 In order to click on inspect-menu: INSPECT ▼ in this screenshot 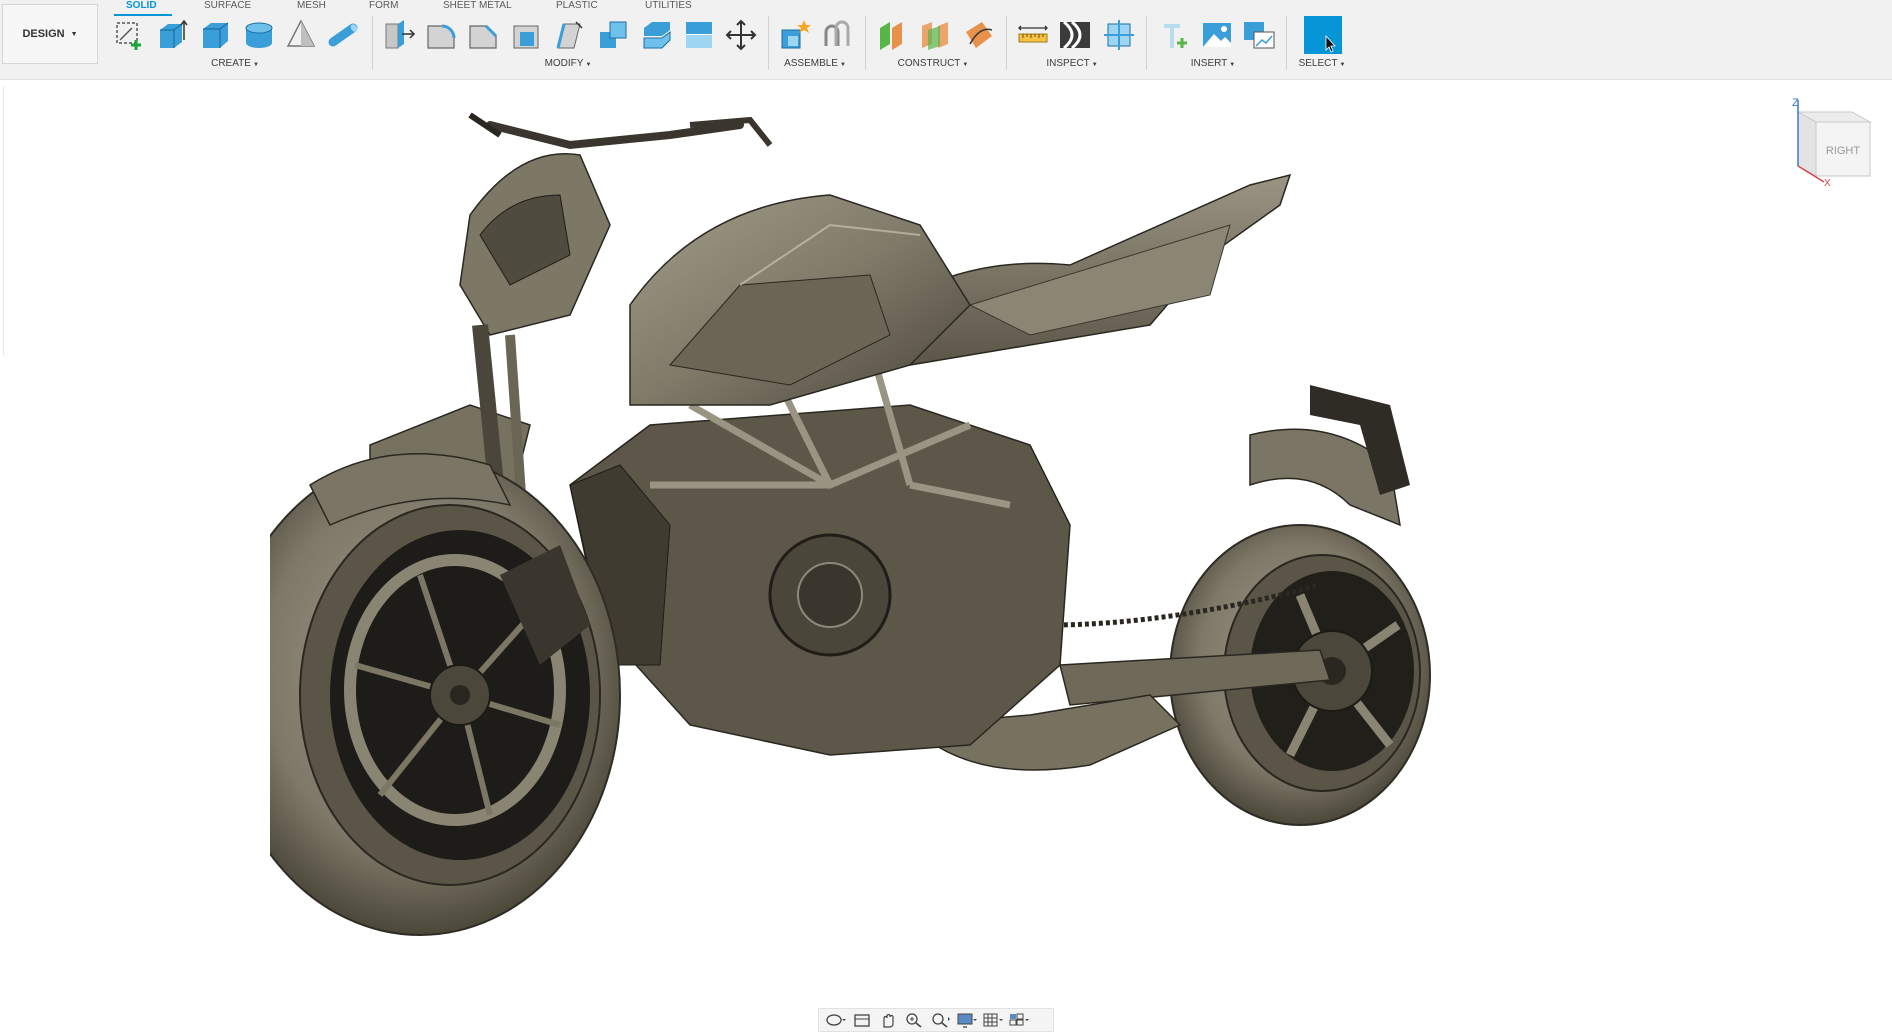, I will do `click(1071, 63)`.